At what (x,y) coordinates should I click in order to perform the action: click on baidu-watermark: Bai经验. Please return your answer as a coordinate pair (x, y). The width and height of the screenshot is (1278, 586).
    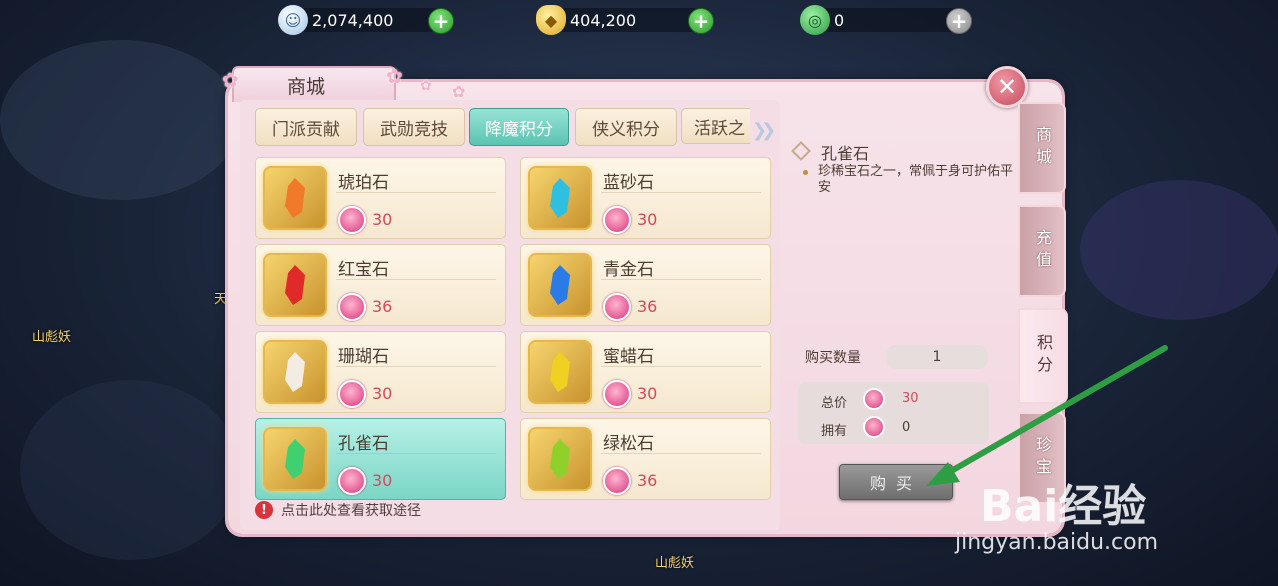
    Looking at the image, I should click on (1063, 506).